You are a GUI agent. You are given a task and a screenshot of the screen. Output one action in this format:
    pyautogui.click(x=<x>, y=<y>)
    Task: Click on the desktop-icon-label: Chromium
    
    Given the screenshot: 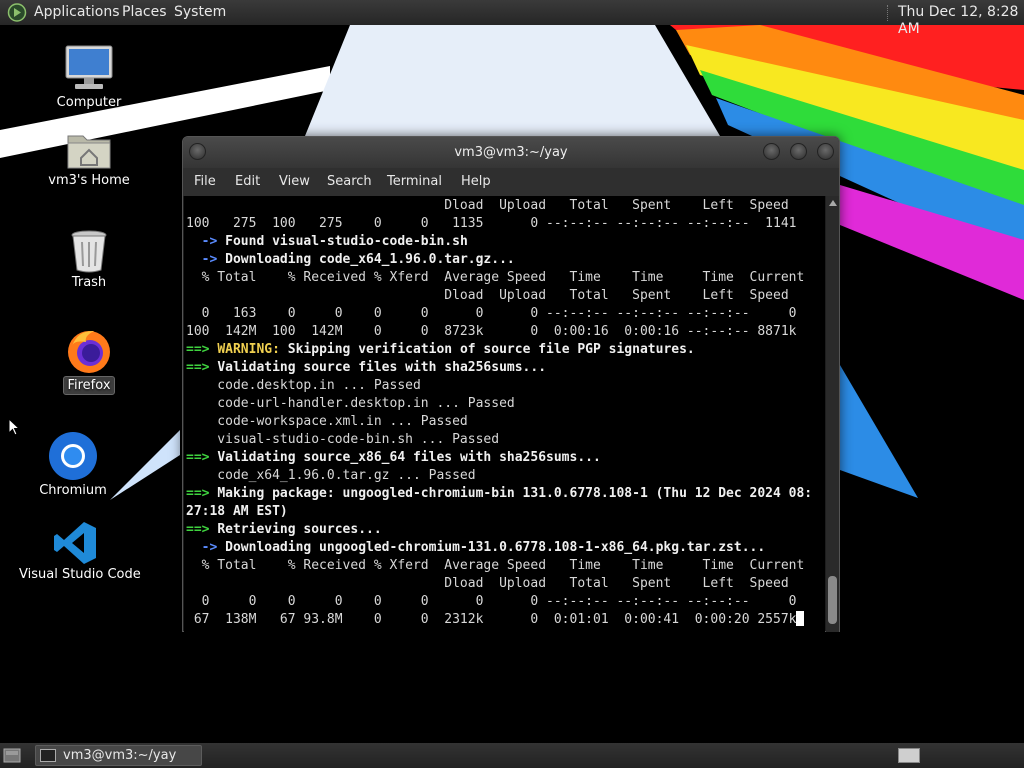 What is the action you would take?
    pyautogui.click(x=73, y=490)
    